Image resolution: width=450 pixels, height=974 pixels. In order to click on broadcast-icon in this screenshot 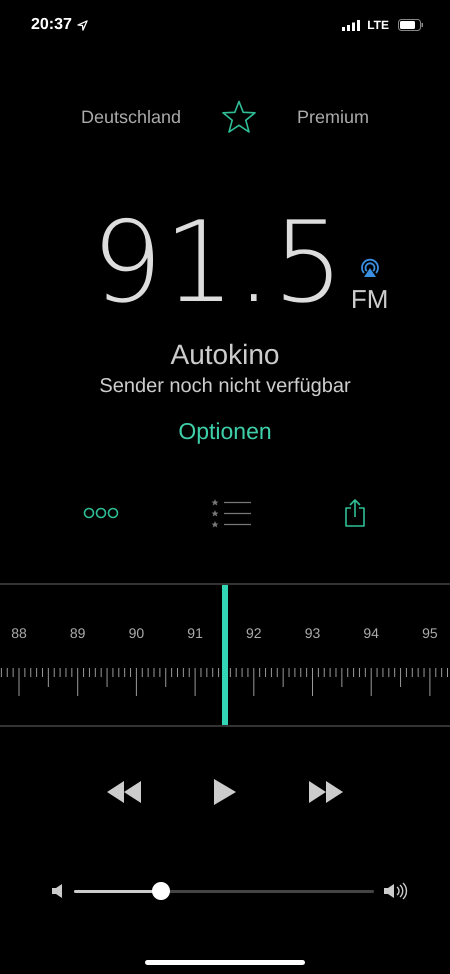, I will do `click(369, 269)`.